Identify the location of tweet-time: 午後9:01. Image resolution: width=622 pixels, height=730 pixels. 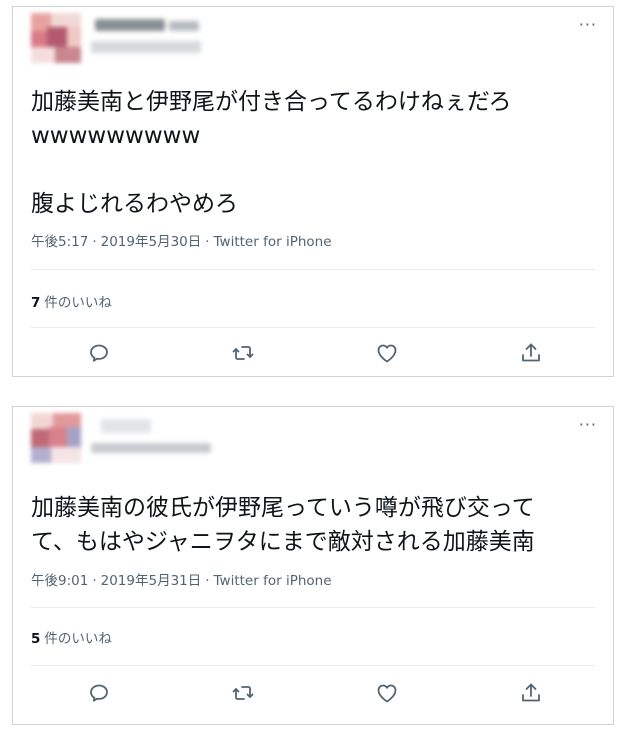
(59, 581).